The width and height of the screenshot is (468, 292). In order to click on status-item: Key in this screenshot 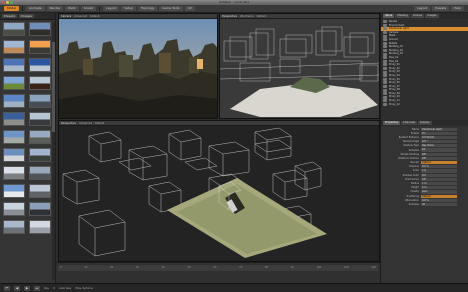, I will do `click(46, 288)`.